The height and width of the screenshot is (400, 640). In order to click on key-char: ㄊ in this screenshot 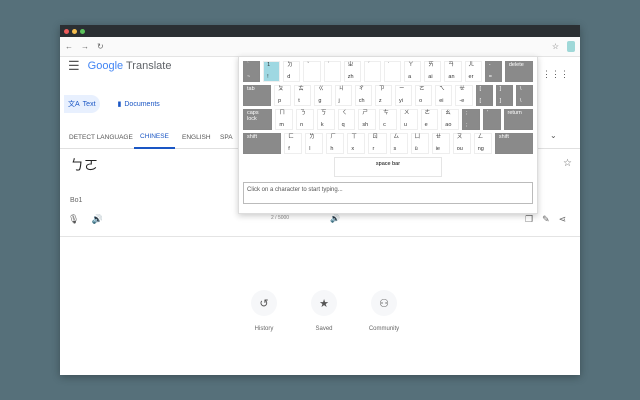, I will do `click(301, 89)`.